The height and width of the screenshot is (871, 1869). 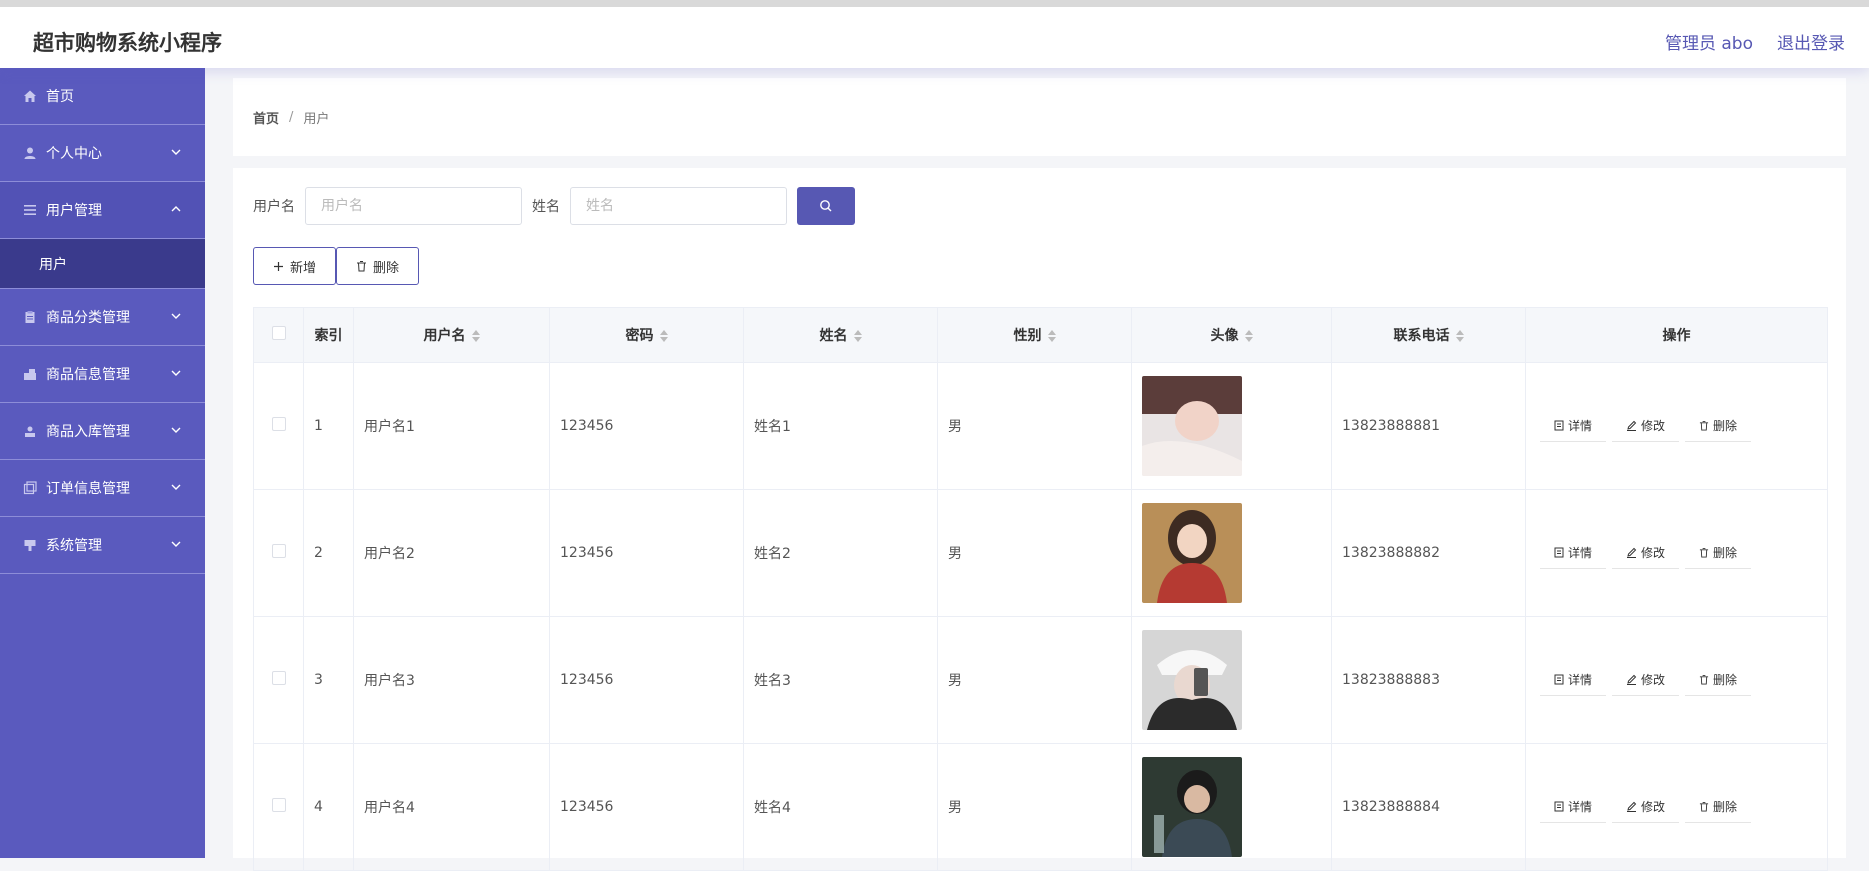 I want to click on username-input, so click(x=413, y=206).